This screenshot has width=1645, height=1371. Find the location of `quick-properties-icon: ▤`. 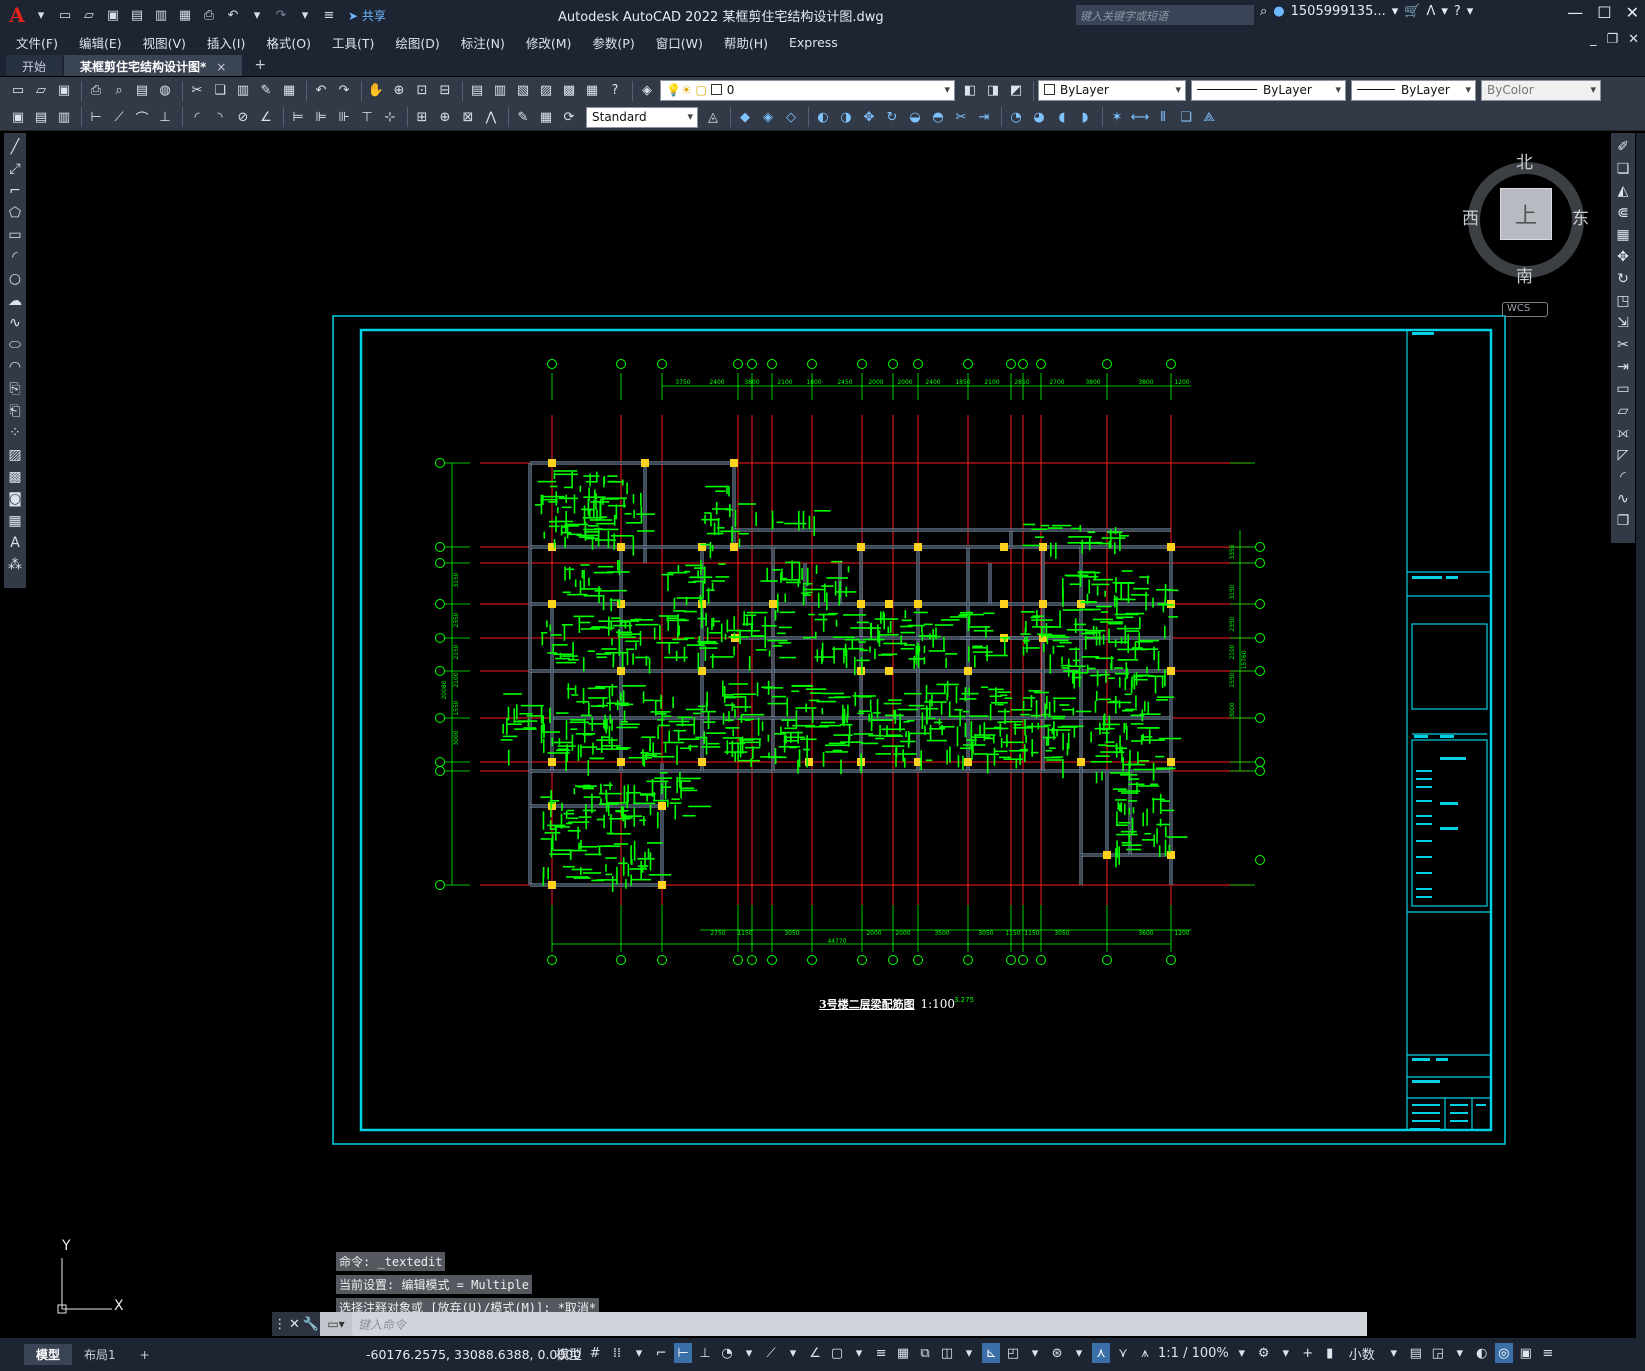

quick-properties-icon: ▤ is located at coordinates (1416, 1353).